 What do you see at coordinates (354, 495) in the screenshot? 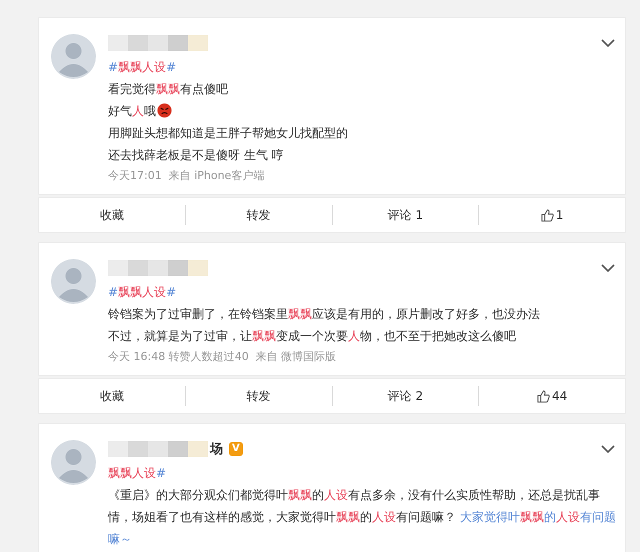
I see `post-text: 《重启》的大部分观众们都觉得叶飘飘的人设有点多余，没有什么实质性帮助，还总是扰乱事` at bounding box center [354, 495].